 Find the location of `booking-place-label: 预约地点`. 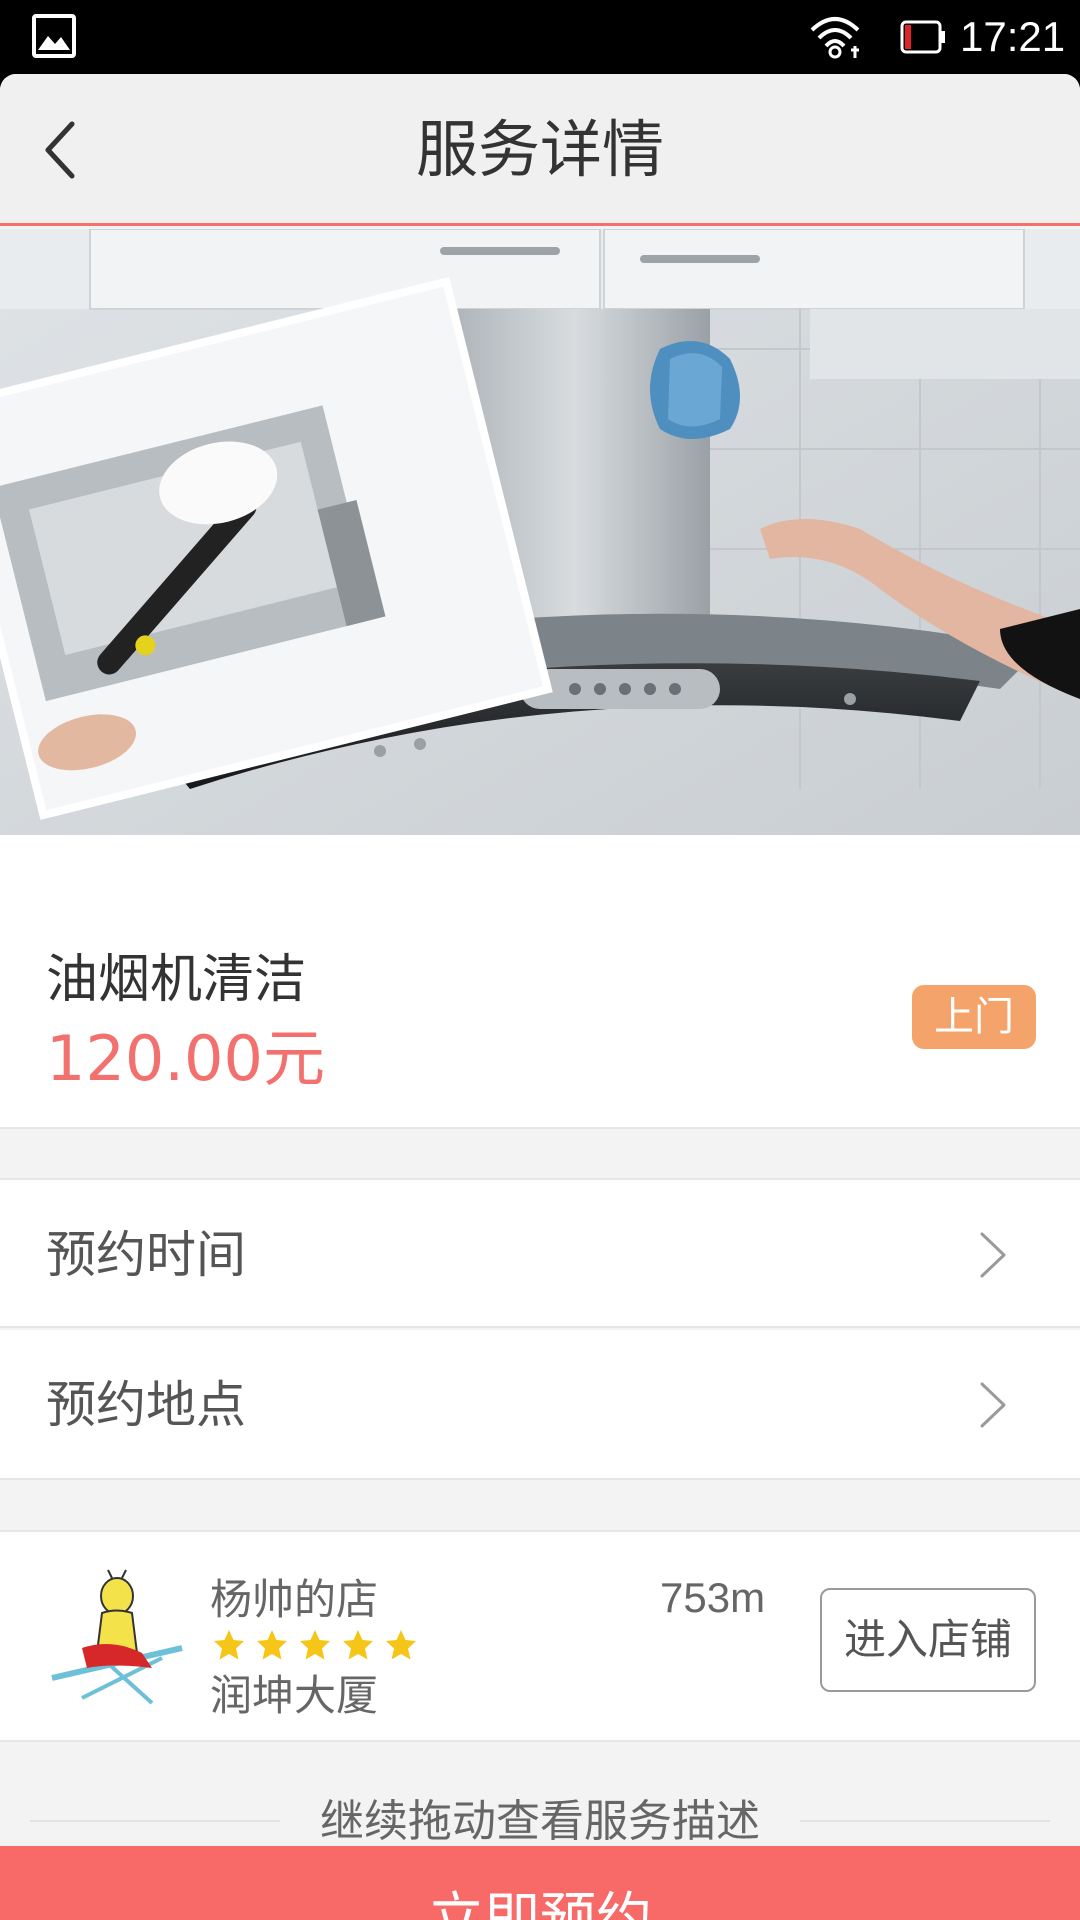

booking-place-label: 预约地点 is located at coordinates (146, 1405).